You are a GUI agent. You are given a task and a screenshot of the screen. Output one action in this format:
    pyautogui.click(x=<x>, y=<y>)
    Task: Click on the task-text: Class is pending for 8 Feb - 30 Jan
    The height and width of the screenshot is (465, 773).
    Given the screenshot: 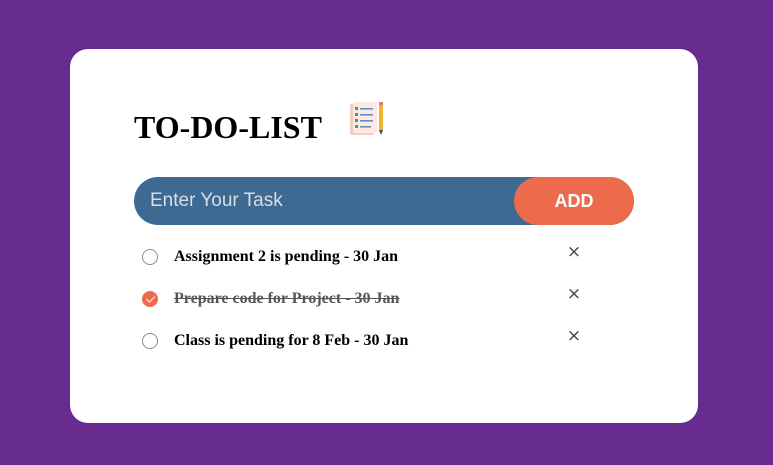 What is the action you would take?
    pyautogui.click(x=291, y=340)
    